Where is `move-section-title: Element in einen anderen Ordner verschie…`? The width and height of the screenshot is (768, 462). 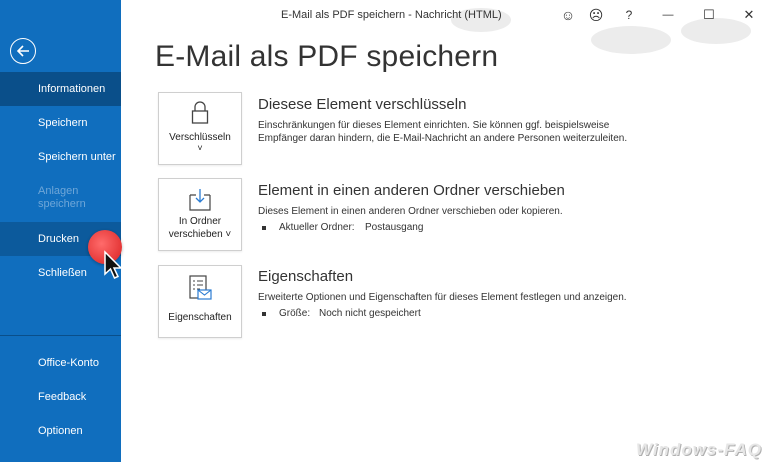 move-section-title: Element in einen anderen Ordner verschie… is located at coordinates (411, 190).